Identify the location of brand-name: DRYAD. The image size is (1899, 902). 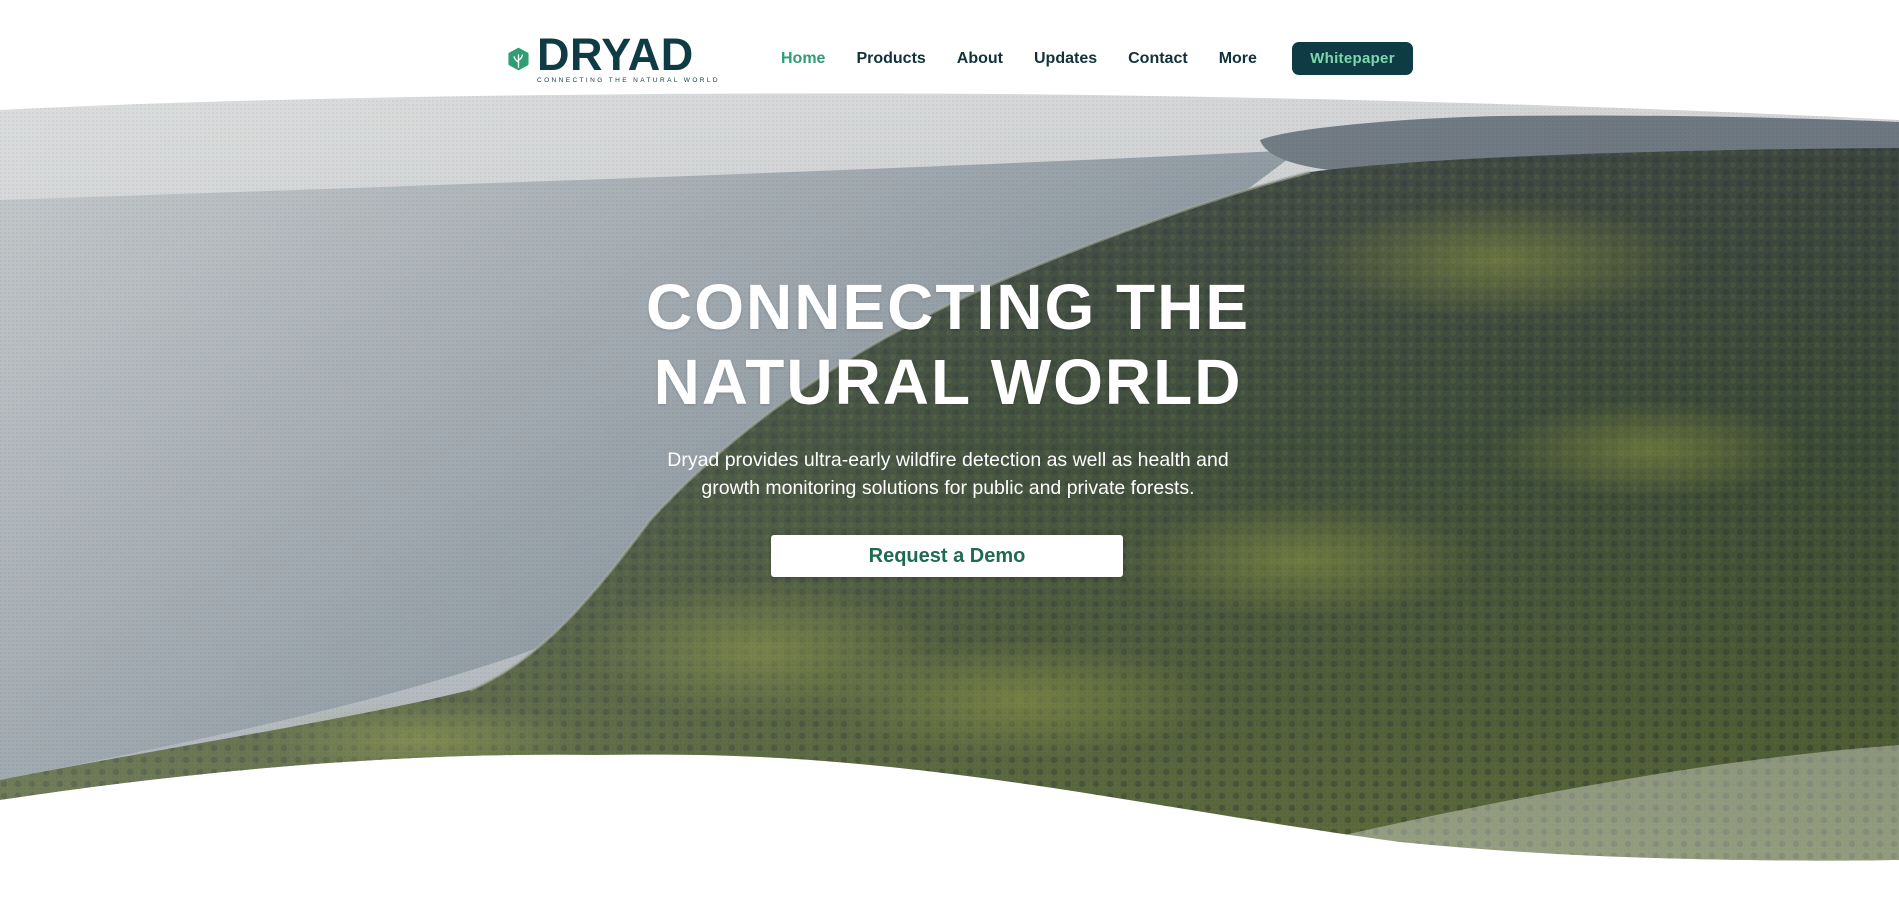
(615, 54).